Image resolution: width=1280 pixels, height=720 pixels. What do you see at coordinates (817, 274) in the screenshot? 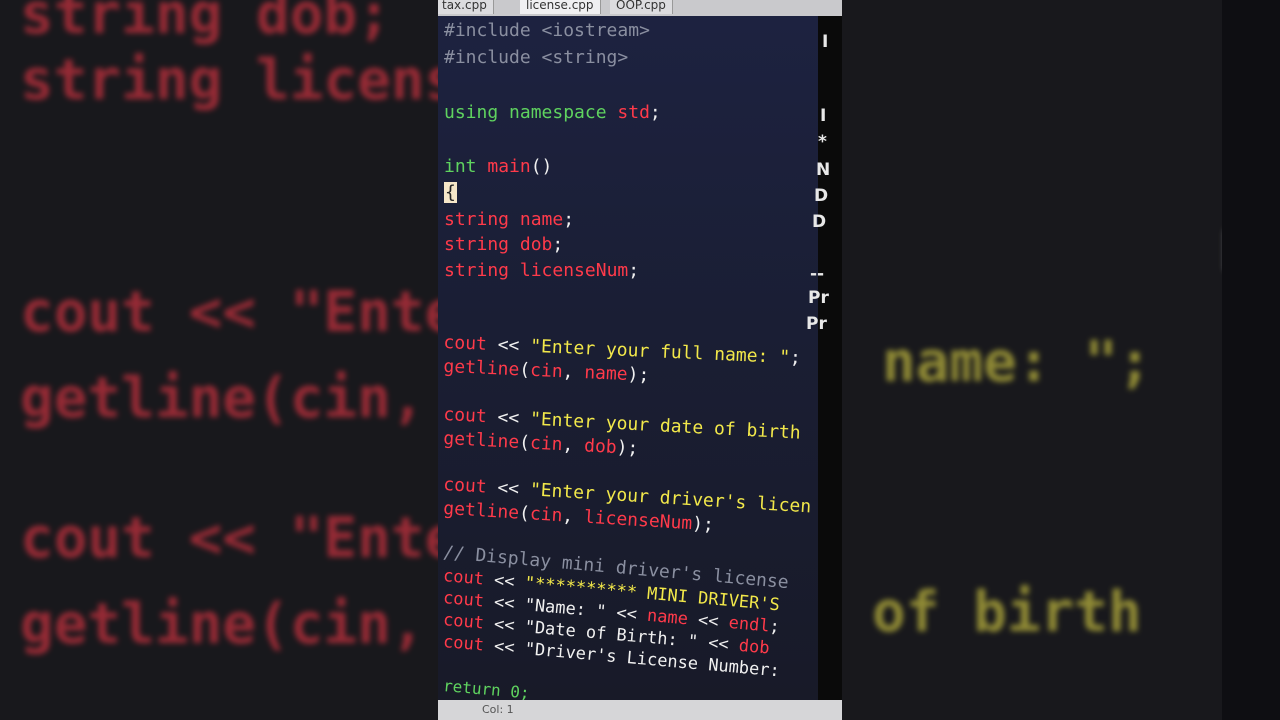
I see `console-text: --` at bounding box center [817, 274].